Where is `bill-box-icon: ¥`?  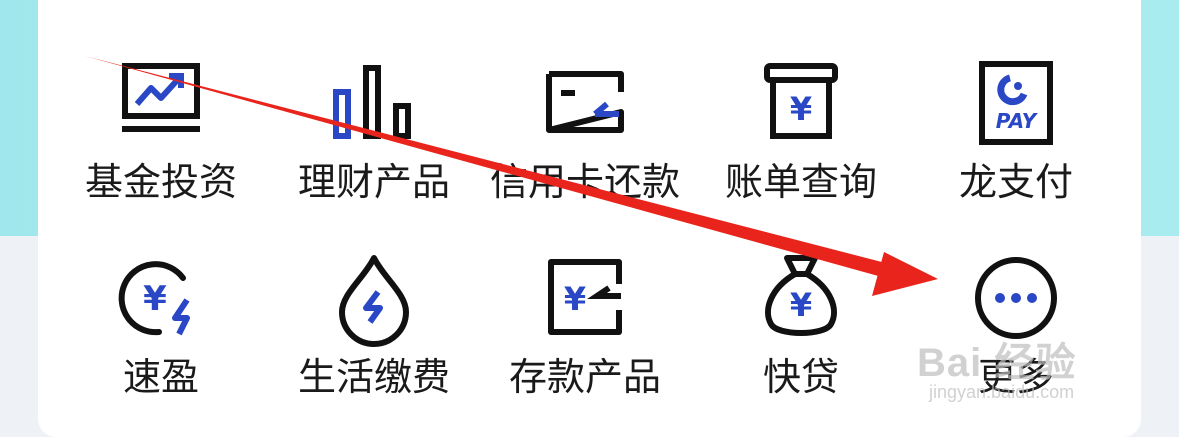 bill-box-icon: ¥ is located at coordinates (801, 102).